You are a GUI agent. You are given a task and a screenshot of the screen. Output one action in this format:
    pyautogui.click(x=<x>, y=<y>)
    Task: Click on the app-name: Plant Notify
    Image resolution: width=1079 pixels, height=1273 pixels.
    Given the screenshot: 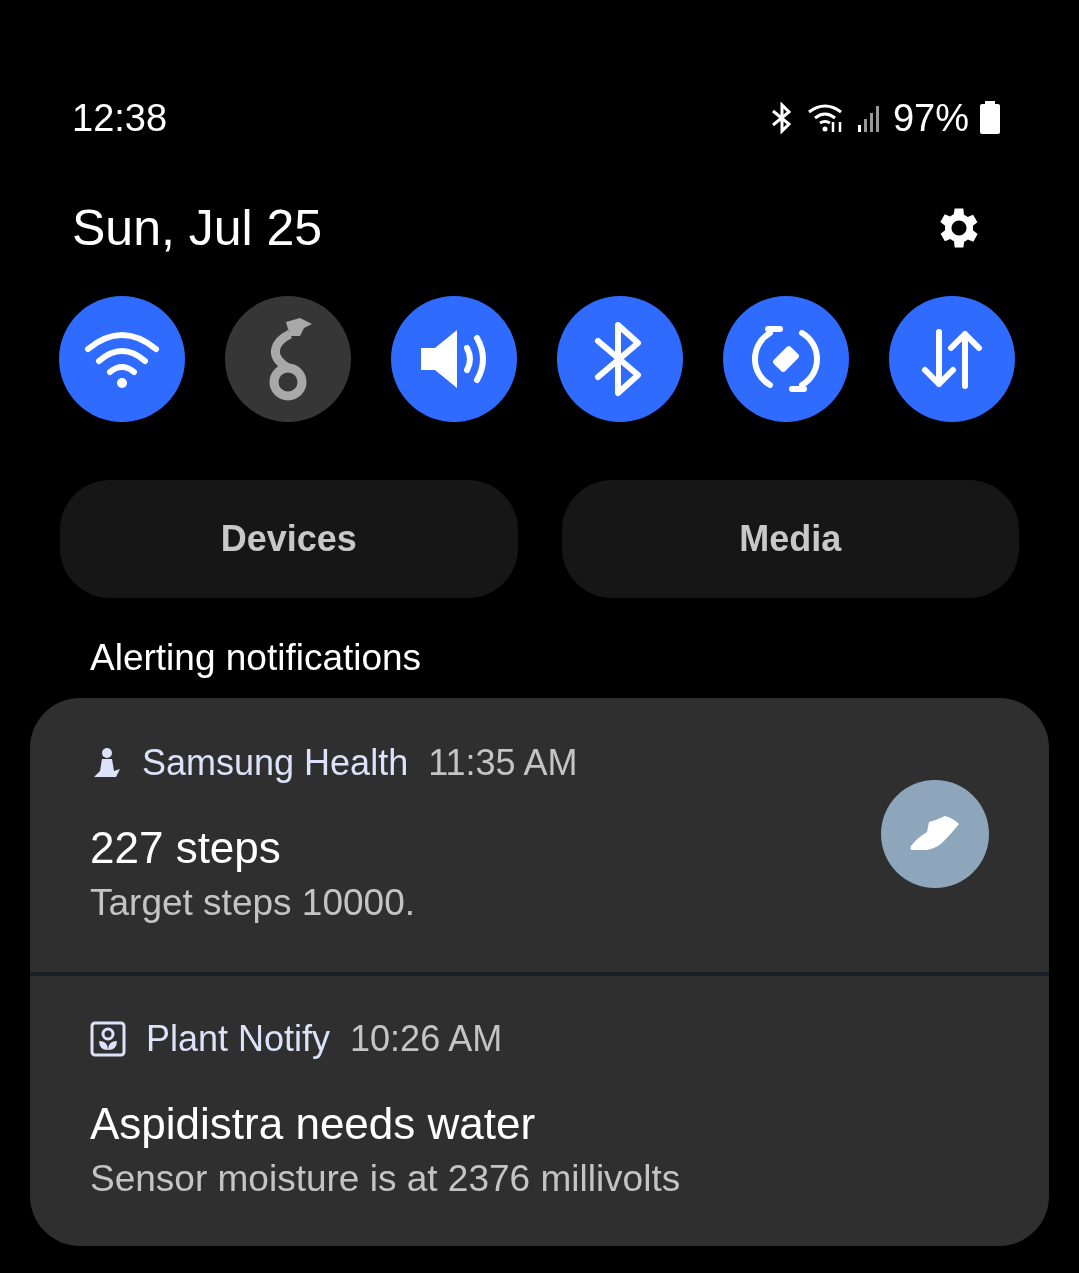 What is the action you would take?
    pyautogui.click(x=238, y=1039)
    